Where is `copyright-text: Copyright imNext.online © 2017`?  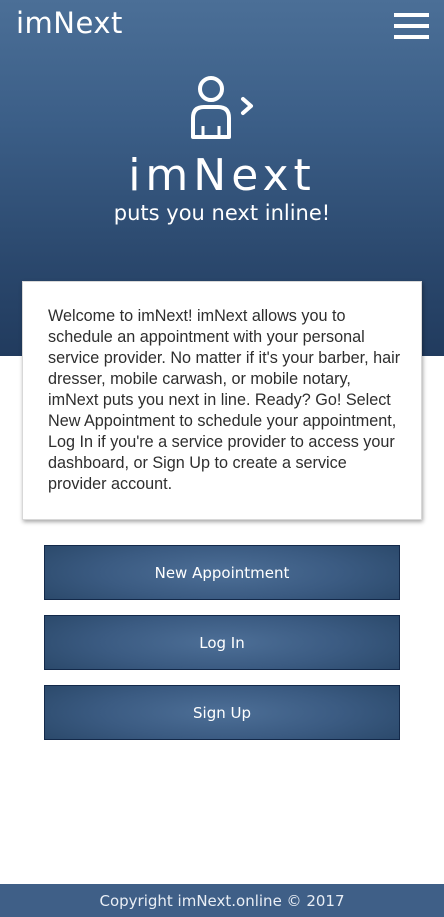 copyright-text: Copyright imNext.online © 2017 is located at coordinates (222, 900).